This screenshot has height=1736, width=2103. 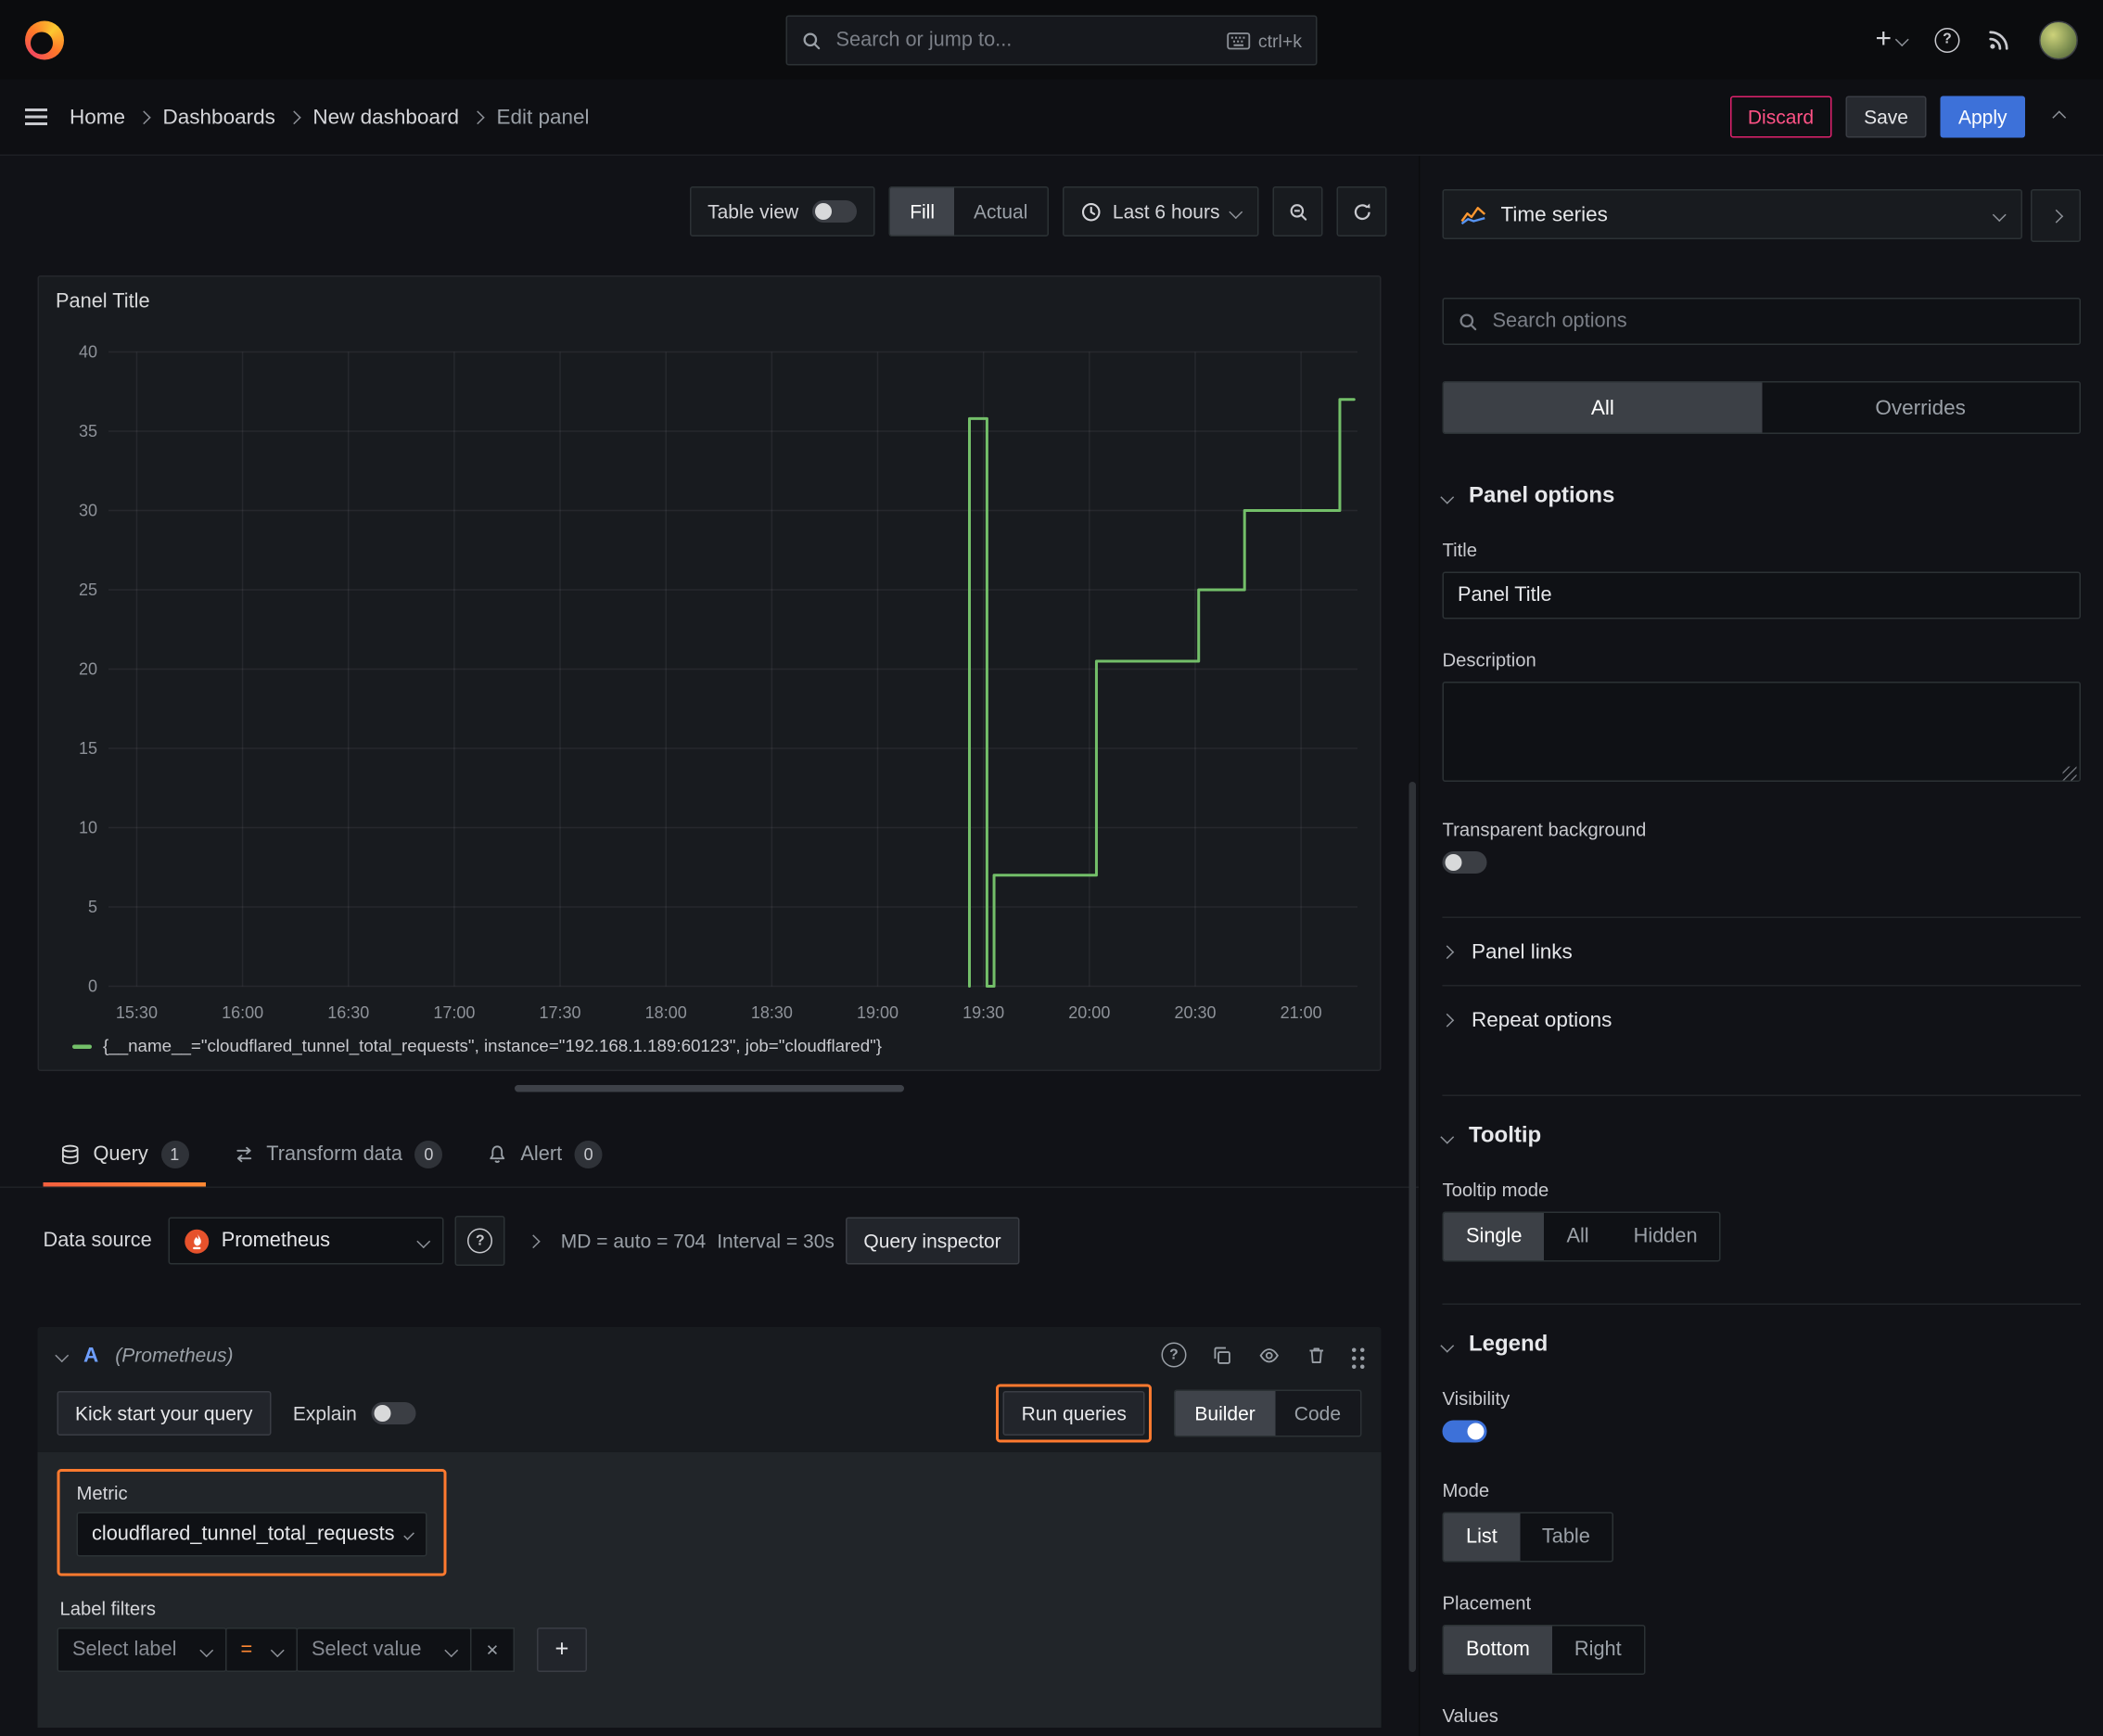 I want to click on add-filter-button: +, so click(x=562, y=1650).